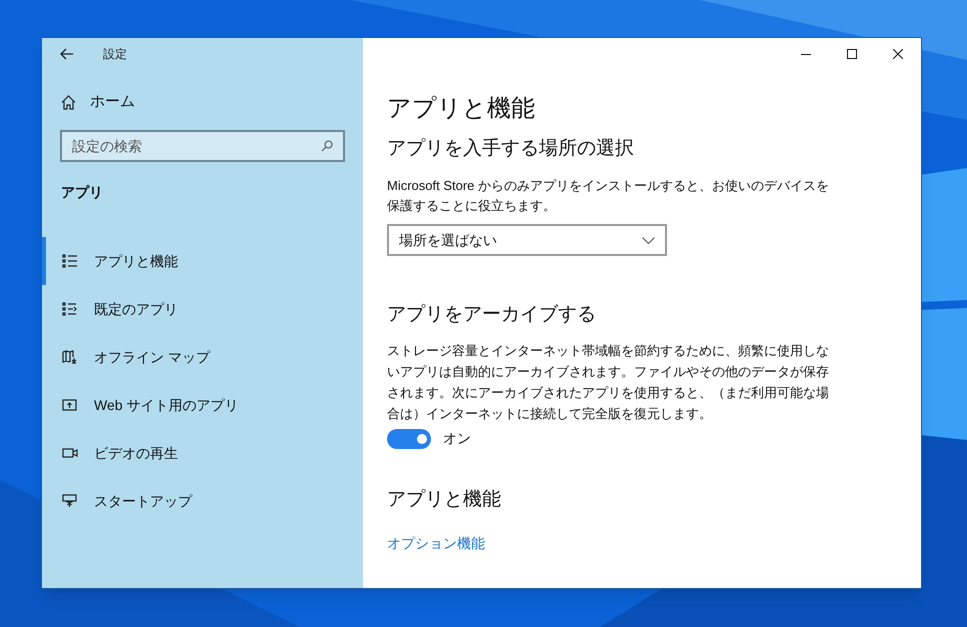 The height and width of the screenshot is (627, 967). I want to click on optional-features-link: オプション機能, so click(436, 543).